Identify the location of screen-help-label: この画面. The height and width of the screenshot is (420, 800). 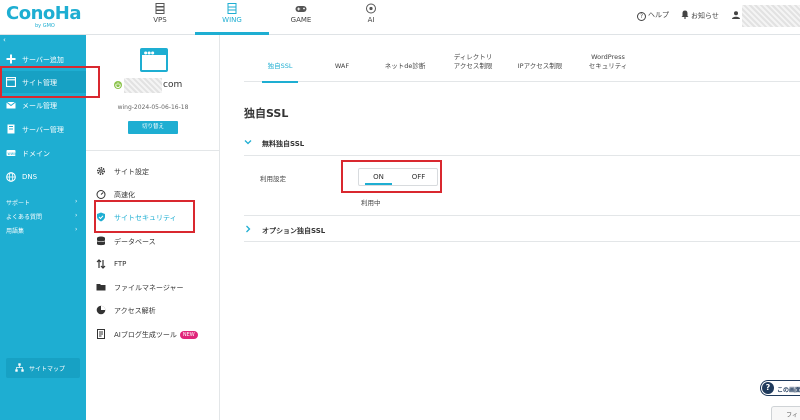
(788, 390).